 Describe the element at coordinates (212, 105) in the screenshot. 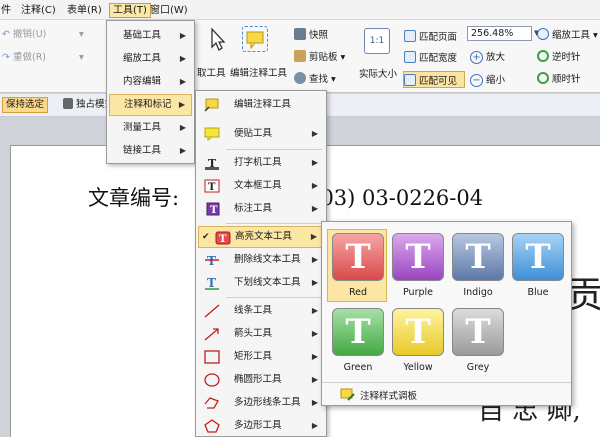

I see `edit-annotation-icon` at that location.